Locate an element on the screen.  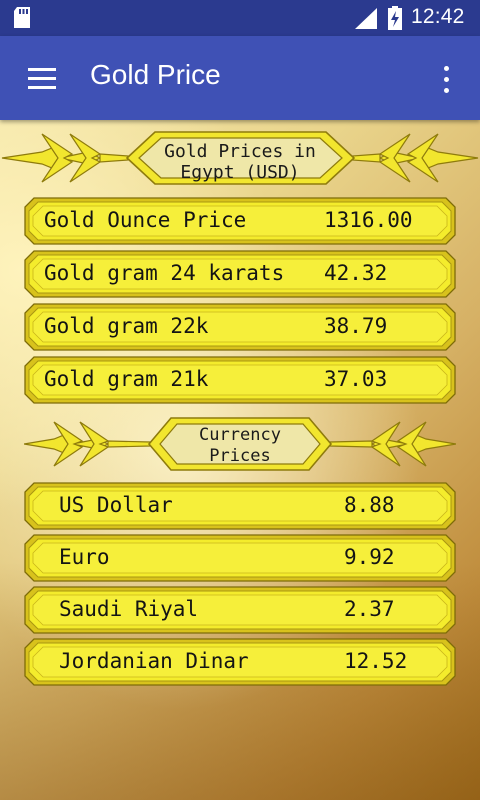
currency-prices-heading: Currency Prices is located at coordinates (240, 444).